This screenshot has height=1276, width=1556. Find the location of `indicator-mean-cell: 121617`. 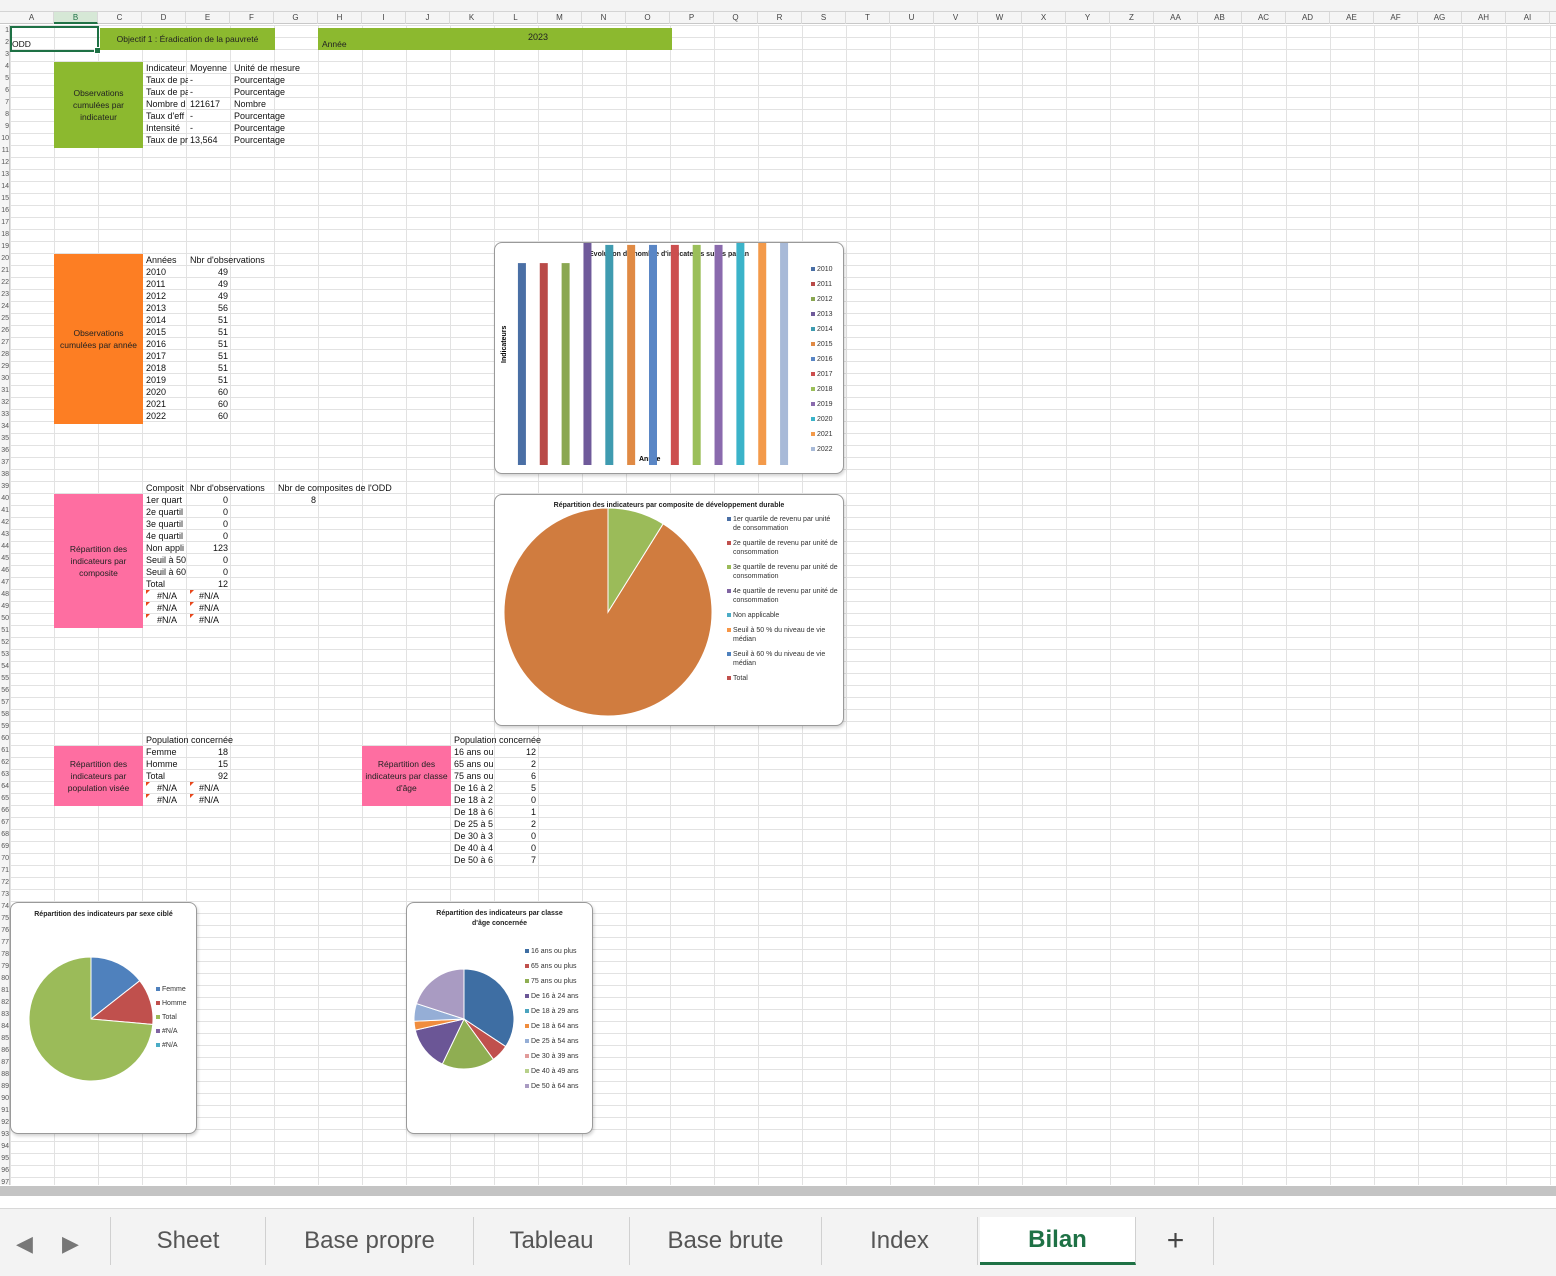

indicator-mean-cell: 121617 is located at coordinates (209, 104).